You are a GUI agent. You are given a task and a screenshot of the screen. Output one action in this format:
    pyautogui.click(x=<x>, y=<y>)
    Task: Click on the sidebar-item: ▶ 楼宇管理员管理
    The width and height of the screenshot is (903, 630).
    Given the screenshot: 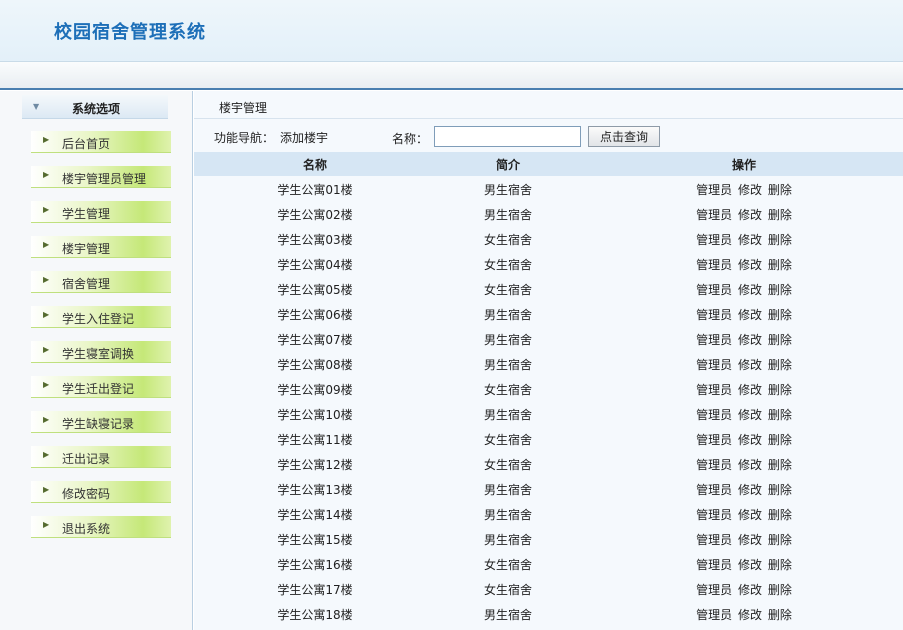 What is the action you would take?
    pyautogui.click(x=101, y=177)
    